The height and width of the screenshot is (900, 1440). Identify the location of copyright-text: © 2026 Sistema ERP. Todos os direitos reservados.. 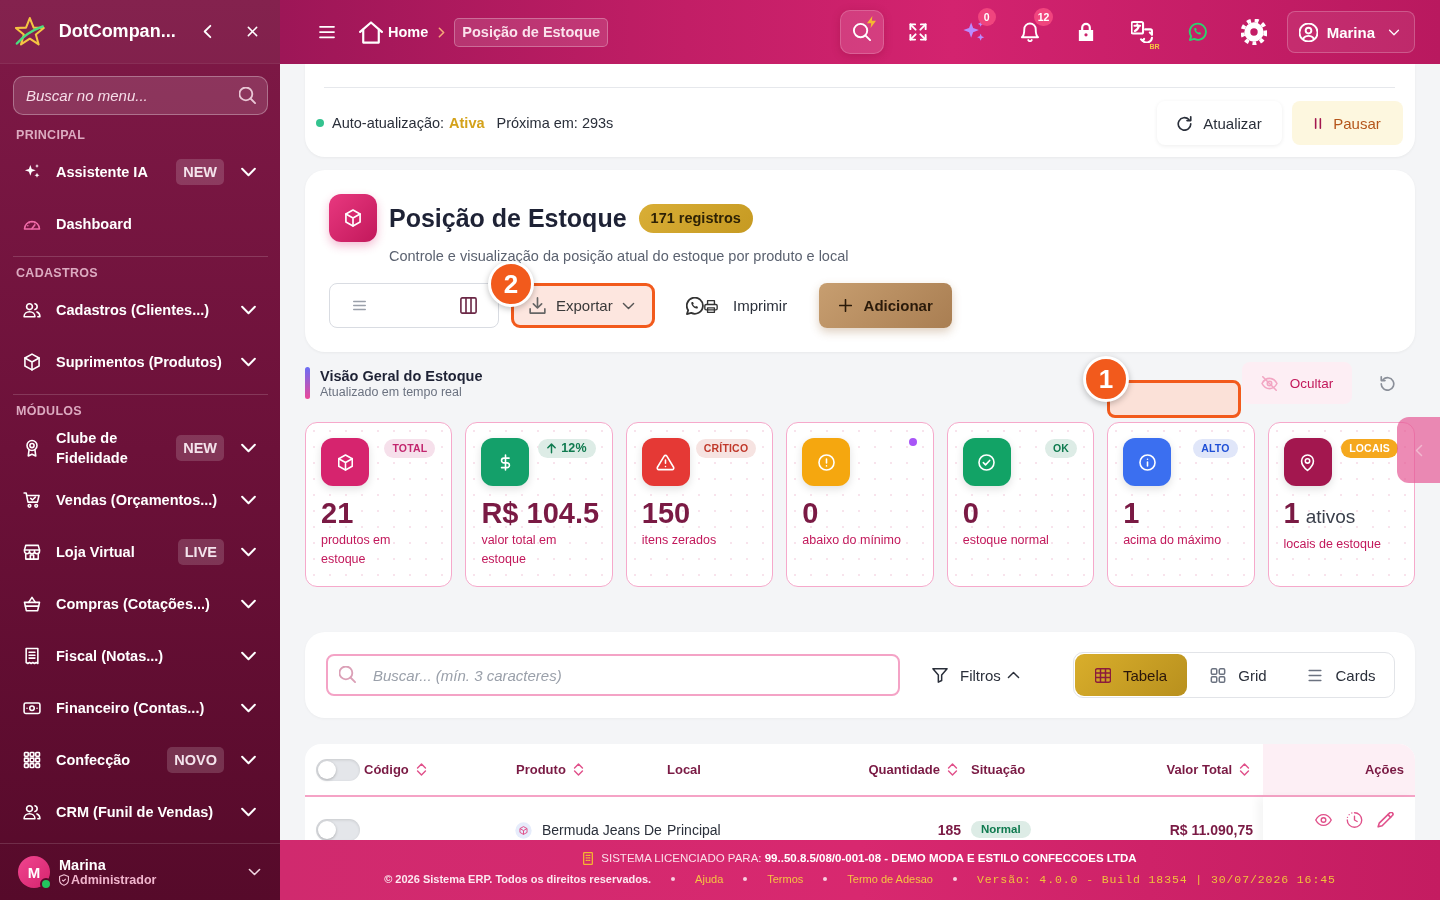
(518, 879).